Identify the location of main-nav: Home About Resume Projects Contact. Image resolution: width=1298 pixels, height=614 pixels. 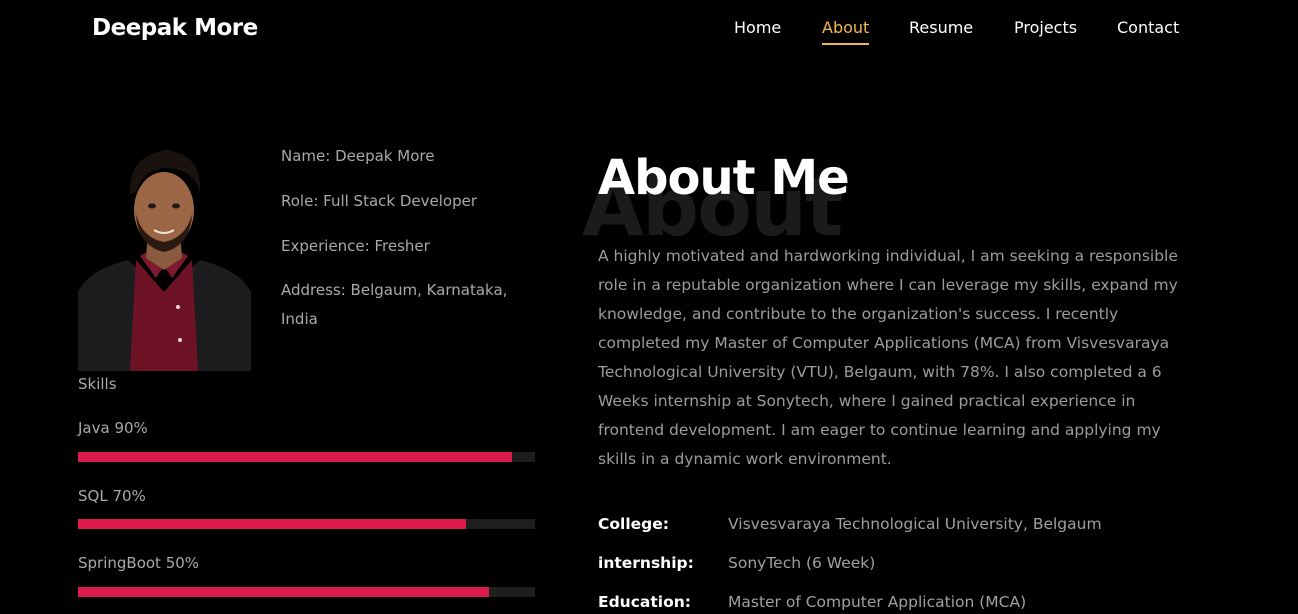
(649, 33).